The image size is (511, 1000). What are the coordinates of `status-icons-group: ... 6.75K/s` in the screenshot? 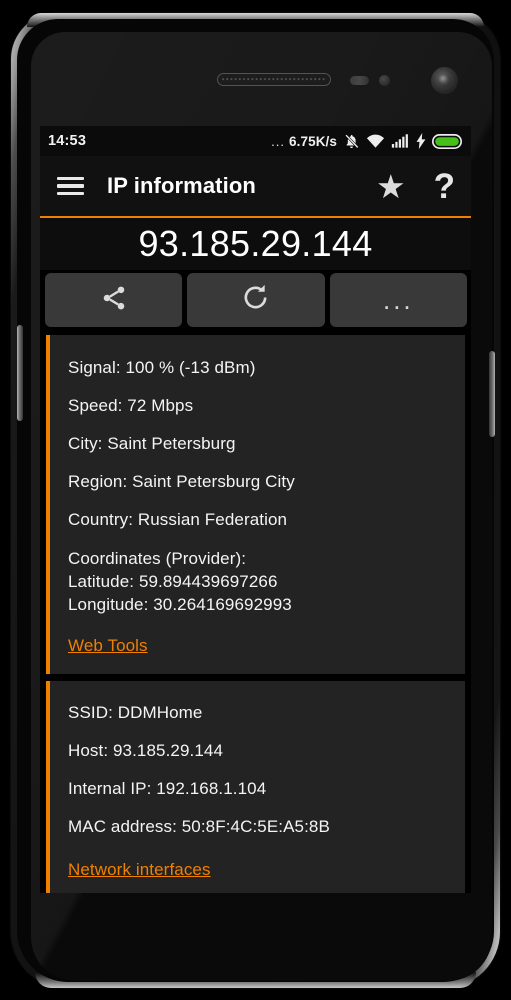 It's located at (366, 141).